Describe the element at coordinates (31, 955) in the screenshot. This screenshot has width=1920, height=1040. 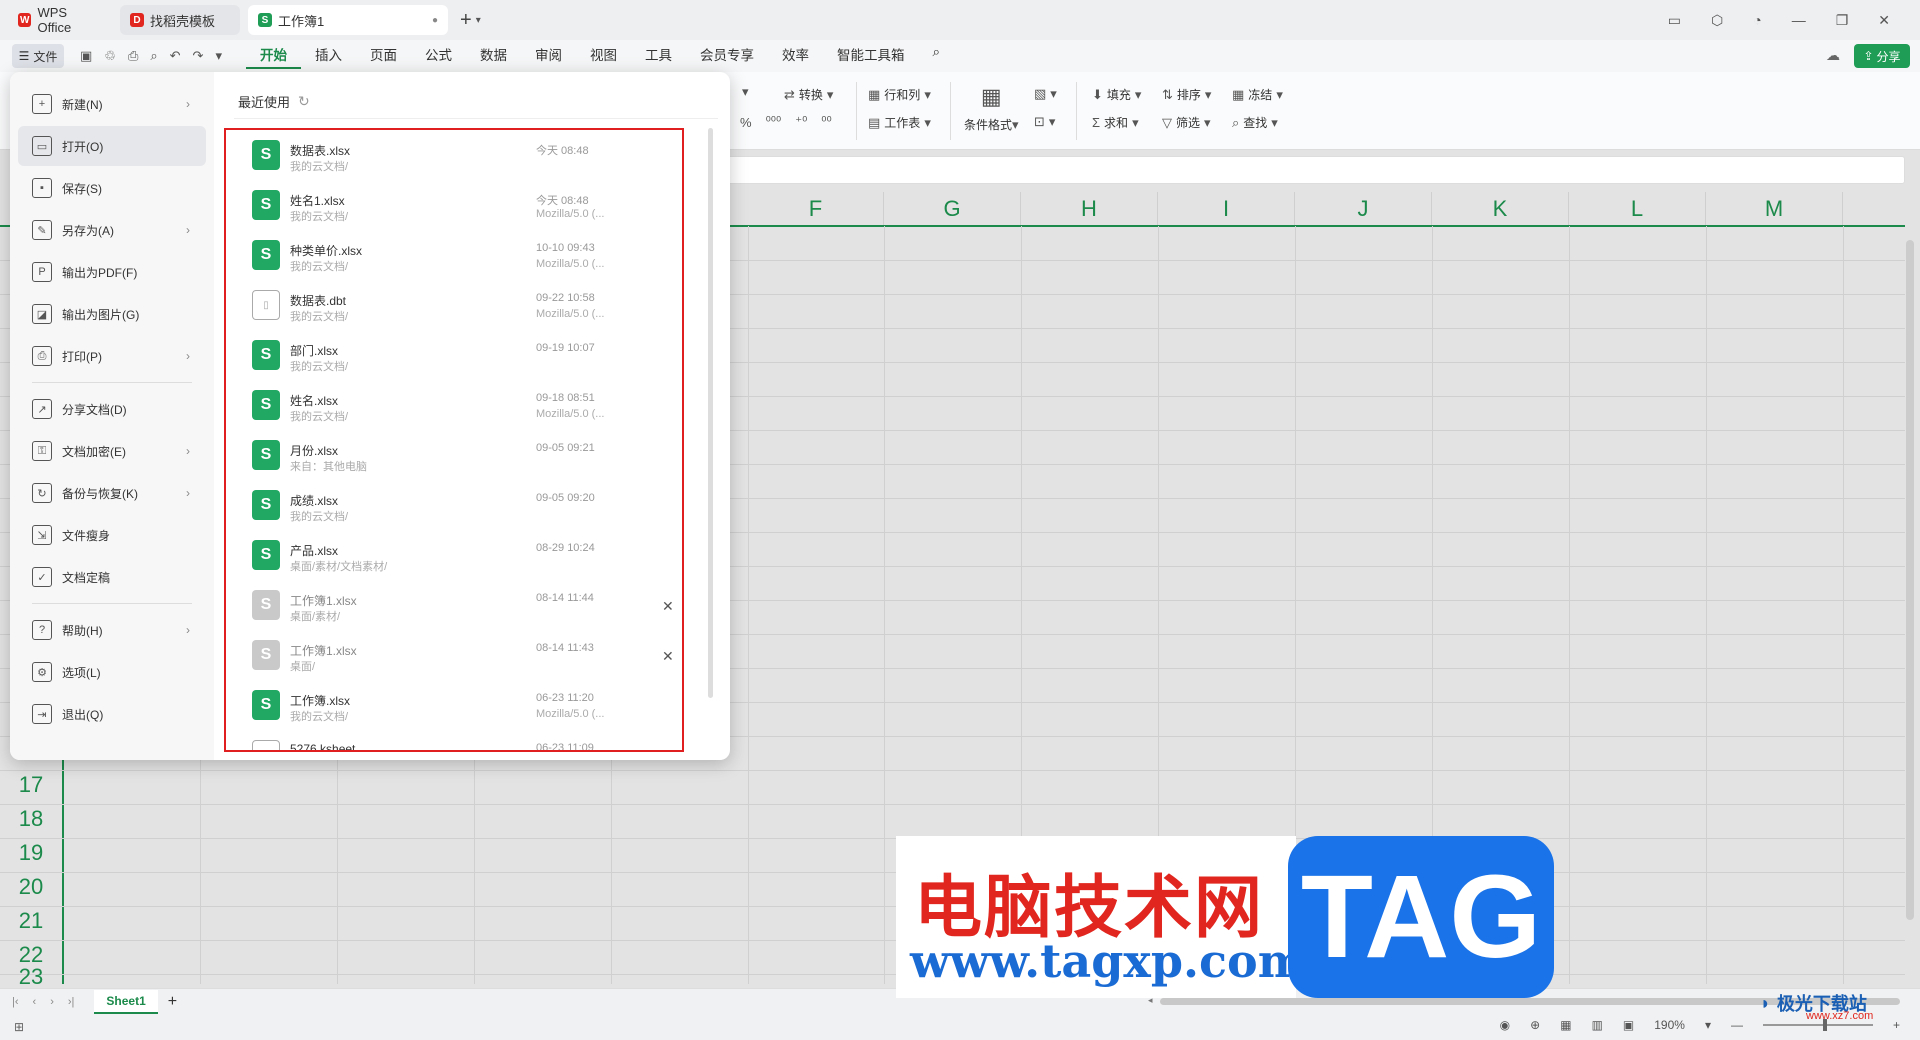
I see `row-header: 22` at that location.